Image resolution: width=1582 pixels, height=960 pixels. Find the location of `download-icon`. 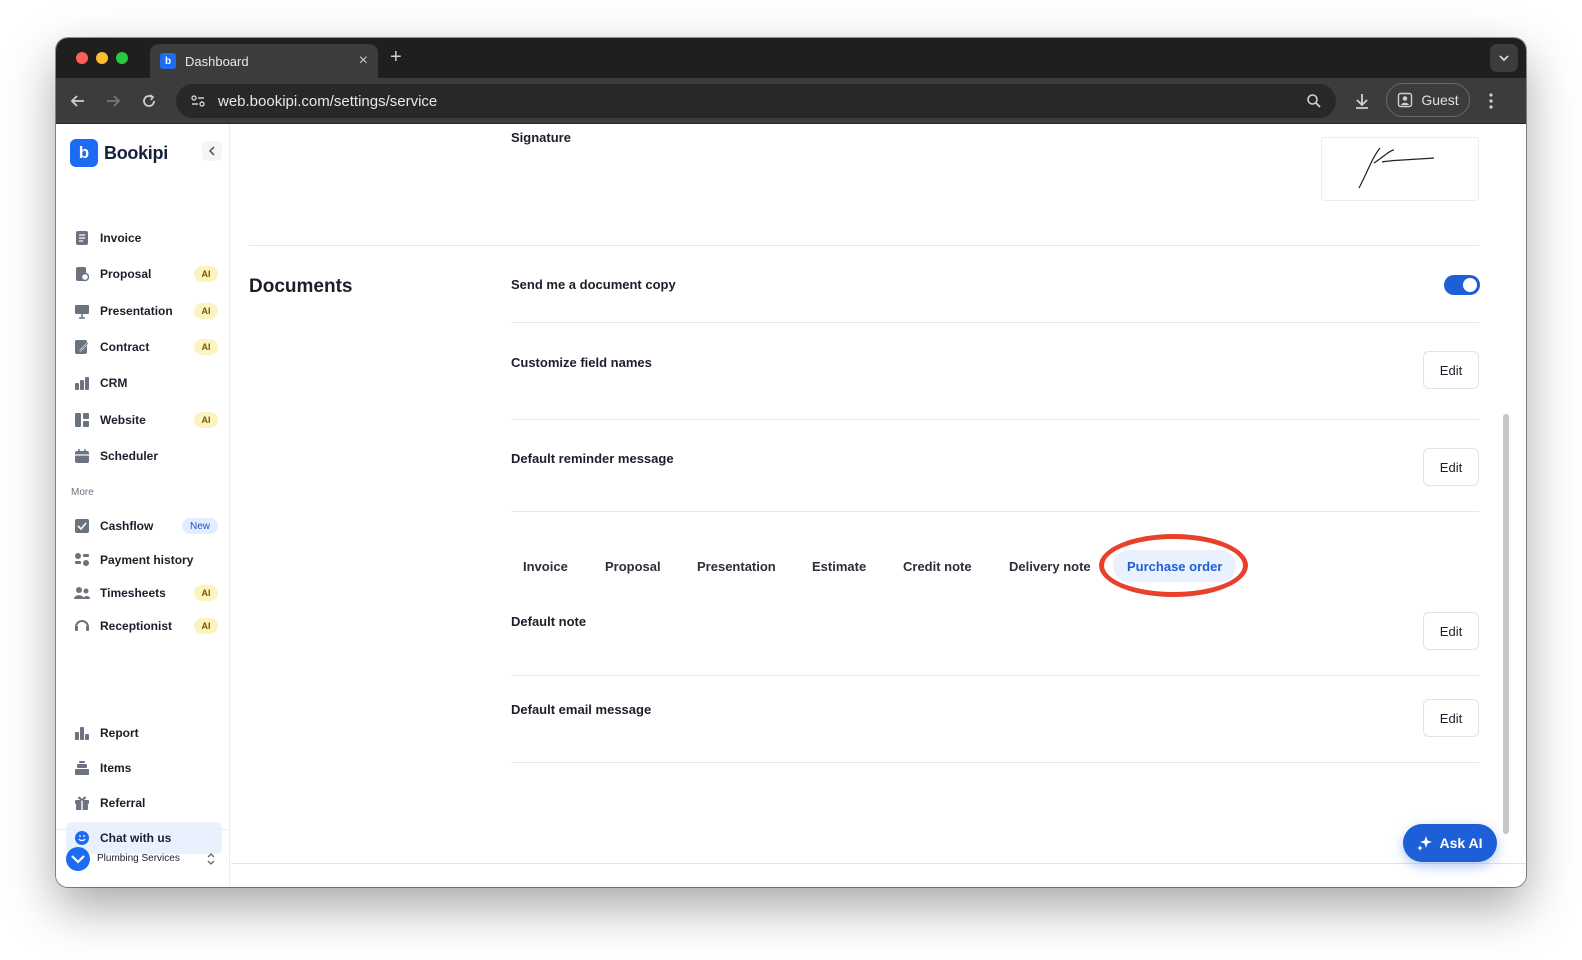

download-icon is located at coordinates (1362, 101).